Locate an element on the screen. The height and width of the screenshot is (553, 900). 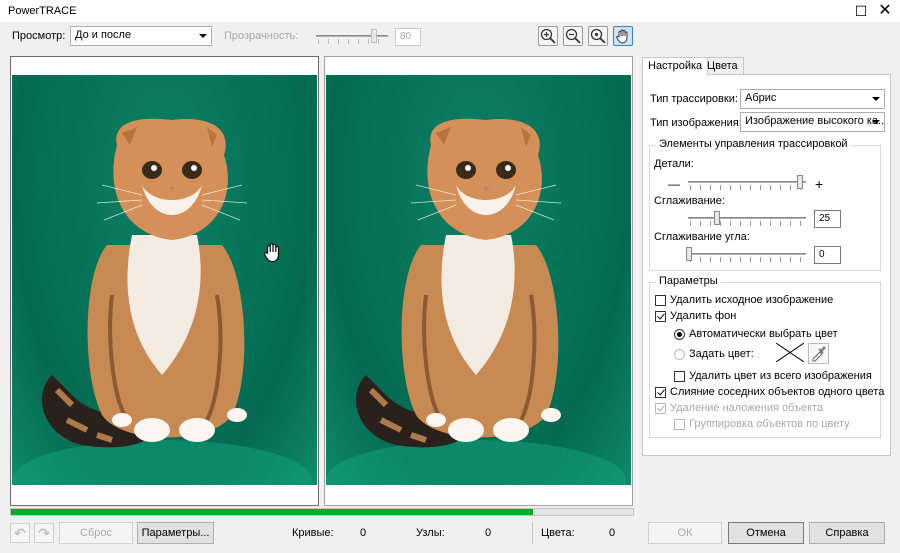
detail-minus-button: — is located at coordinates (674, 184).